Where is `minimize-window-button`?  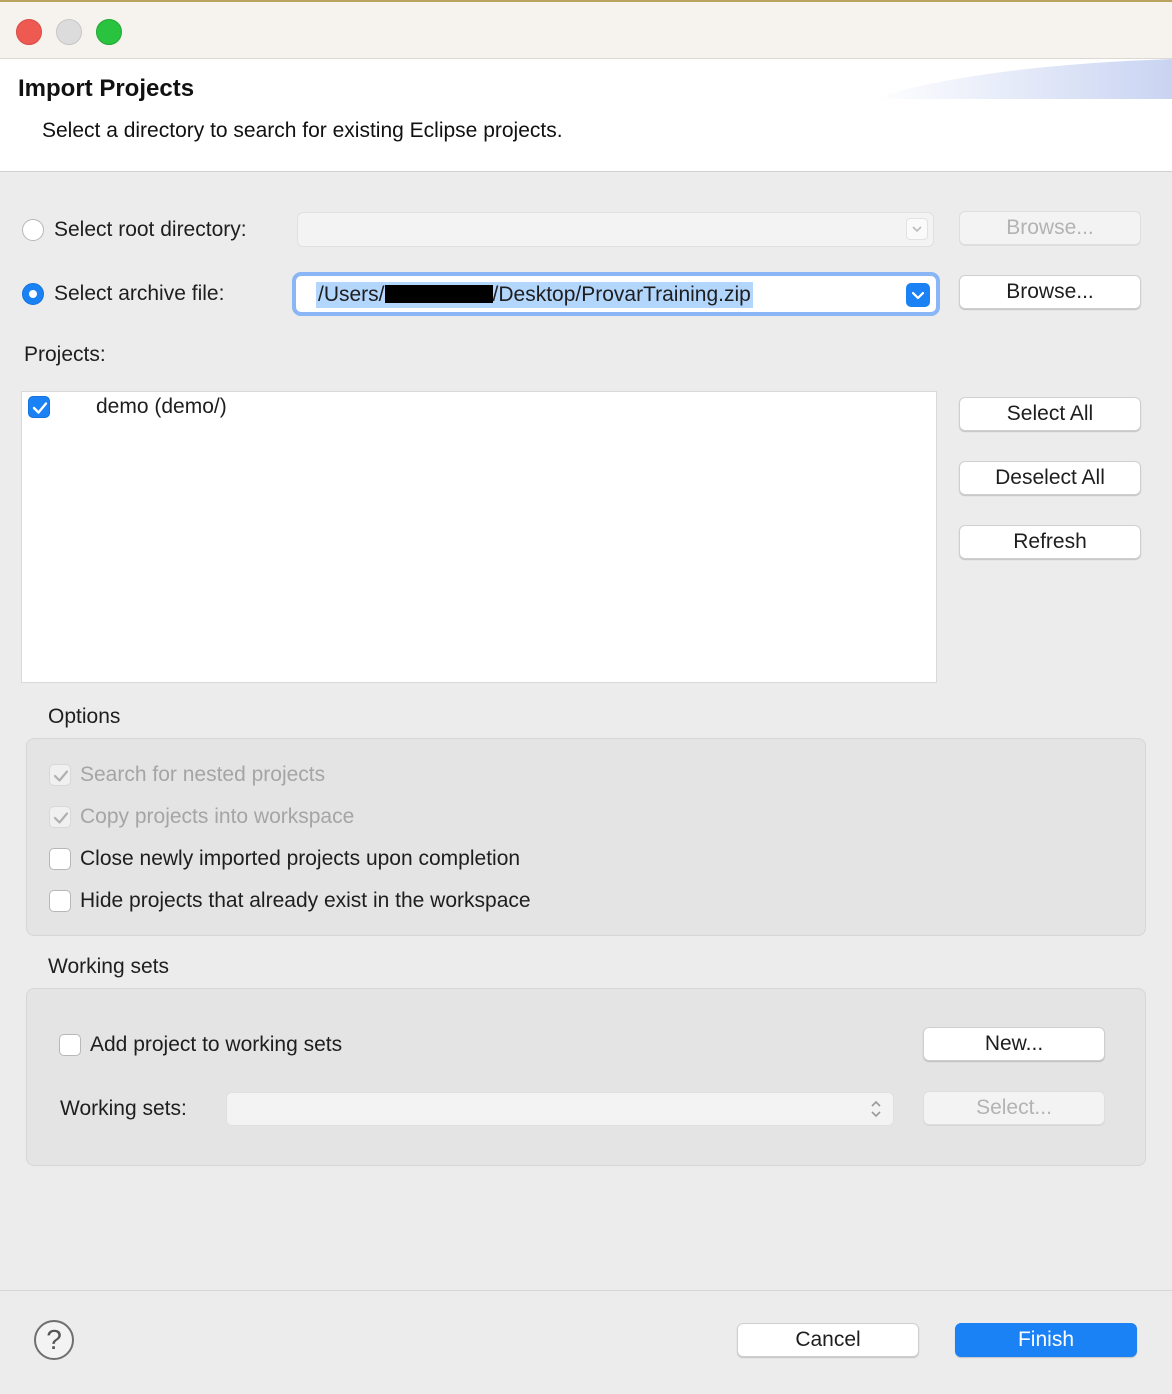 minimize-window-button is located at coordinates (69, 32).